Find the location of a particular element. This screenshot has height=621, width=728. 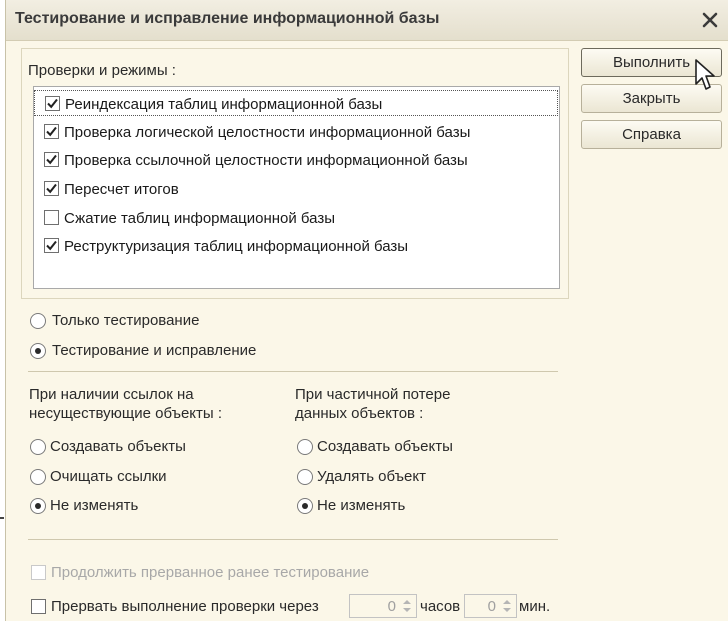

list-item-compress-tables: Сжатие таблиц информационной базы is located at coordinates (296, 218).